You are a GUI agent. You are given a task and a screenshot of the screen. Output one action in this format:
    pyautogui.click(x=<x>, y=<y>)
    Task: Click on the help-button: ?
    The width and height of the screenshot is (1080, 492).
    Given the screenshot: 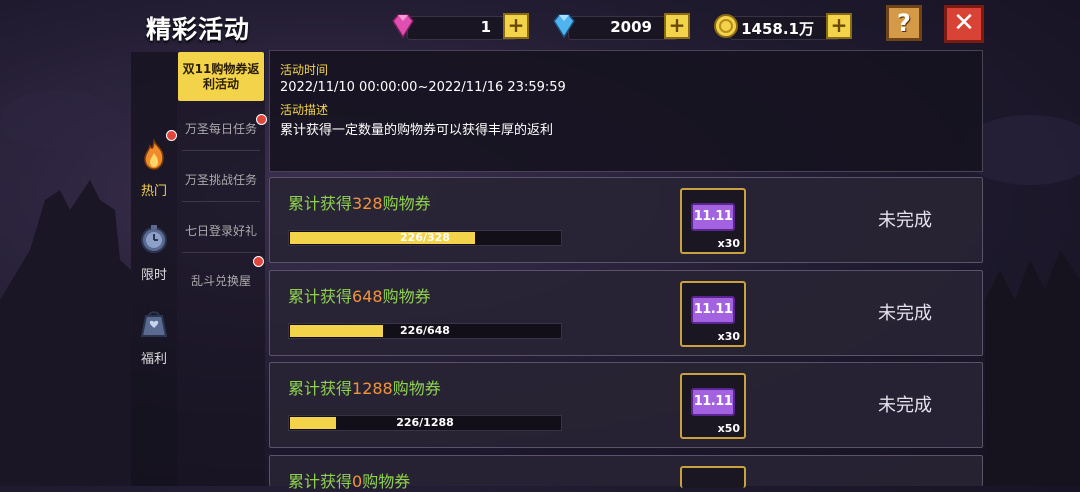 What is the action you would take?
    pyautogui.click(x=904, y=23)
    